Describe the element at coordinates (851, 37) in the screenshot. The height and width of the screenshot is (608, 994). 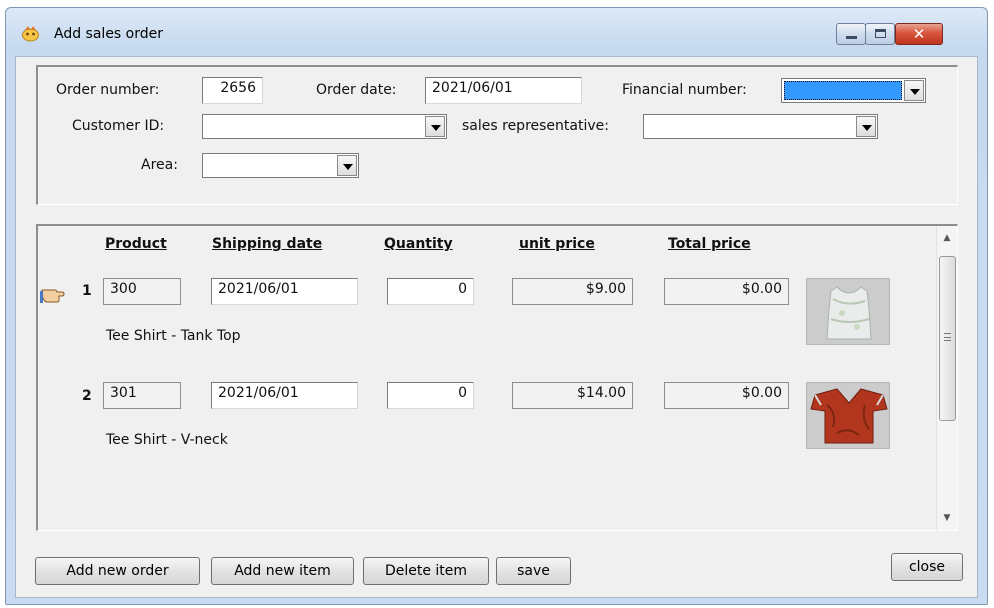
I see `minimize-icon` at that location.